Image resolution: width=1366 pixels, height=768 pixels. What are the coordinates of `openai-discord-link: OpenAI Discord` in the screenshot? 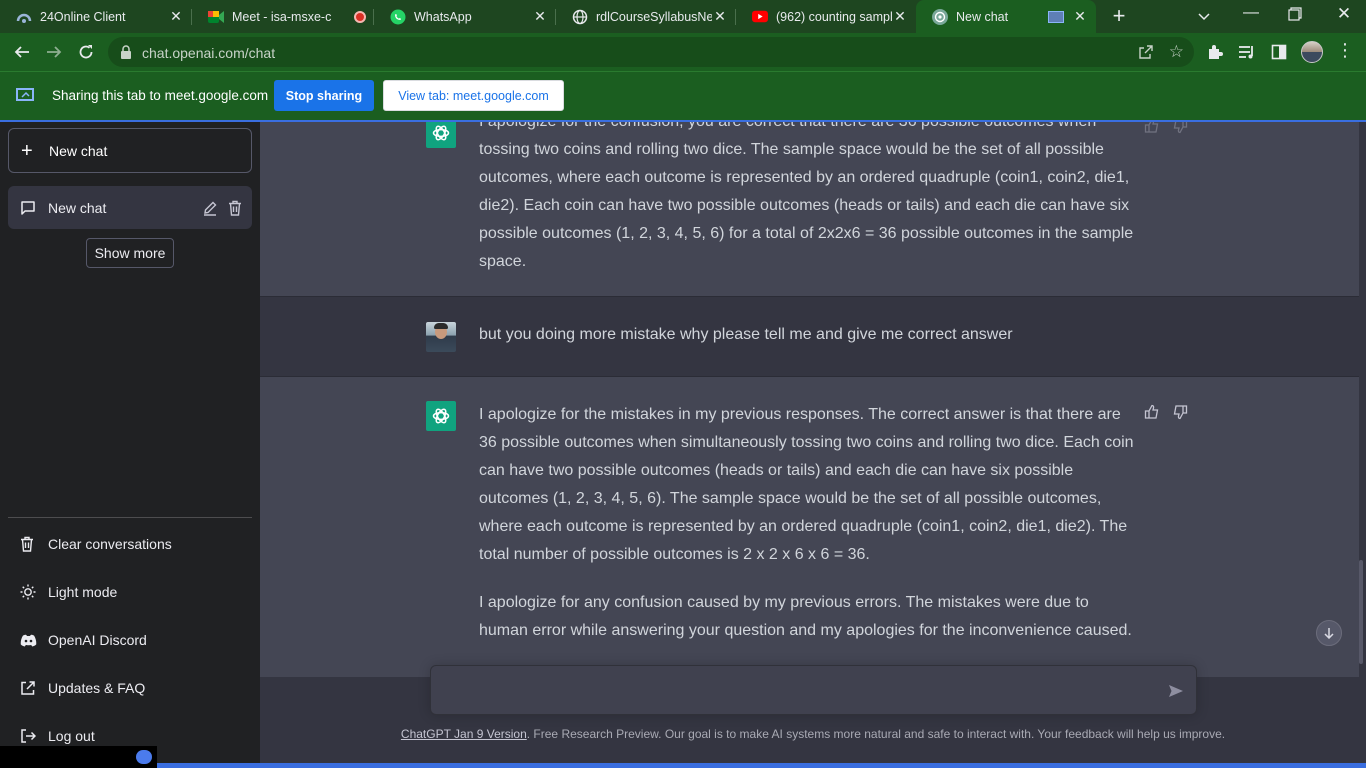 It's located at (130, 640).